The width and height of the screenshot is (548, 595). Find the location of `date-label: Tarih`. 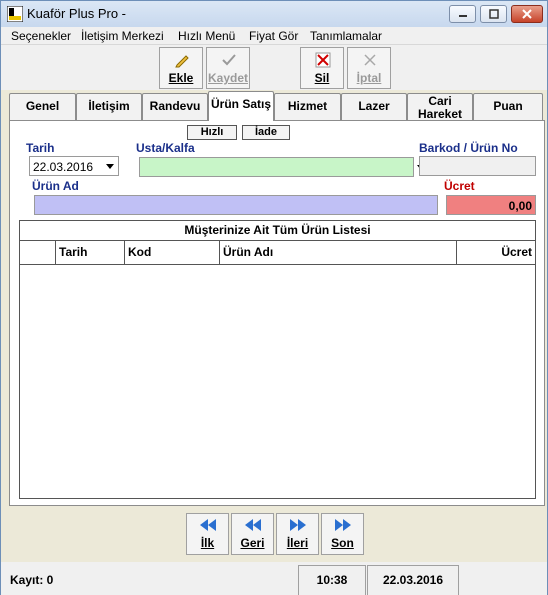

date-label: Tarih is located at coordinates (40, 148).